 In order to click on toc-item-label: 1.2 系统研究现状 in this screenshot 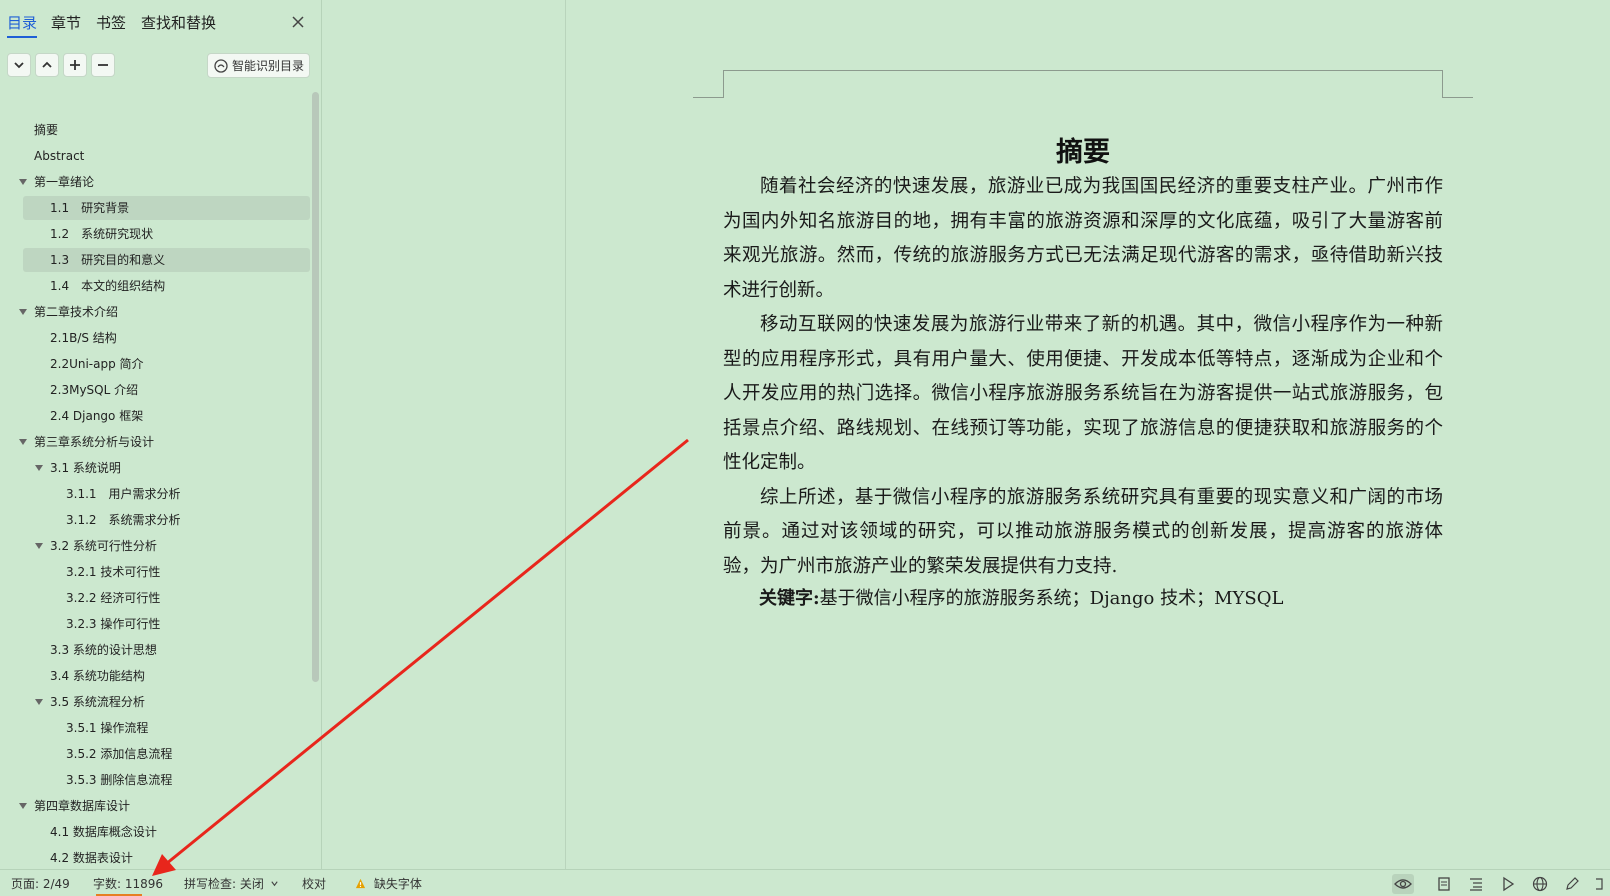, I will do `click(102, 234)`.